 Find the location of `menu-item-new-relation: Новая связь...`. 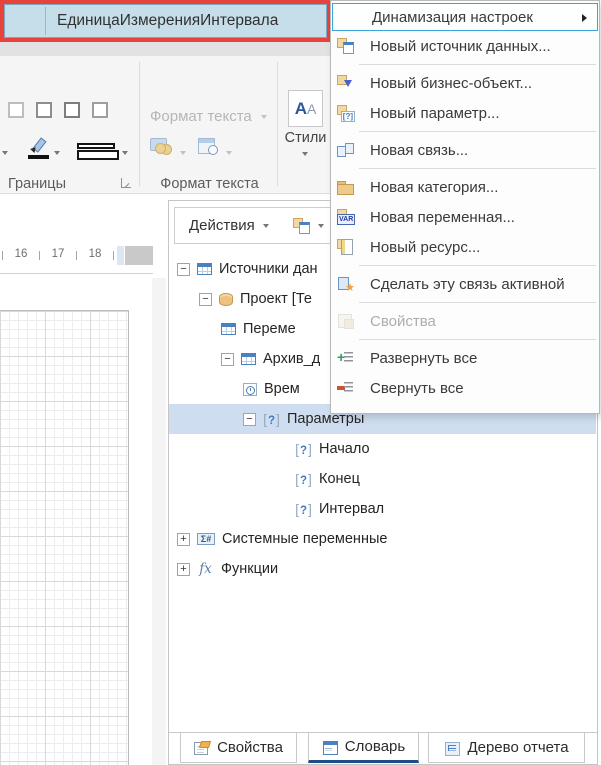

menu-item-new-relation: Новая связь... is located at coordinates (465, 150).